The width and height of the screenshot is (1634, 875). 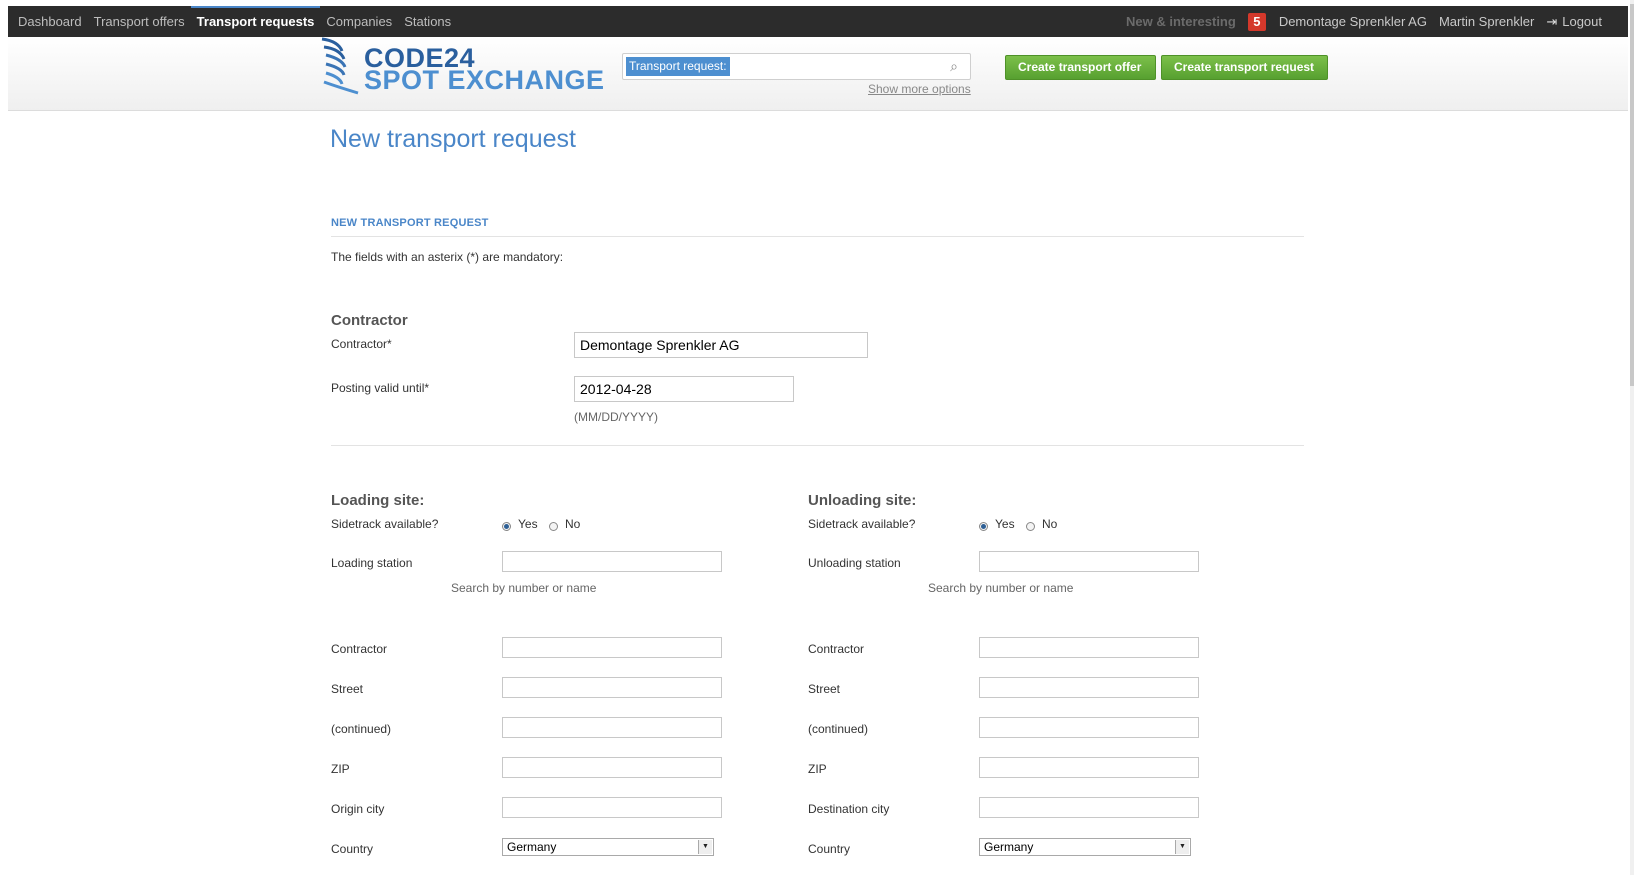 What do you see at coordinates (854, 563) in the screenshot?
I see `unloading-station-label: Unloading station` at bounding box center [854, 563].